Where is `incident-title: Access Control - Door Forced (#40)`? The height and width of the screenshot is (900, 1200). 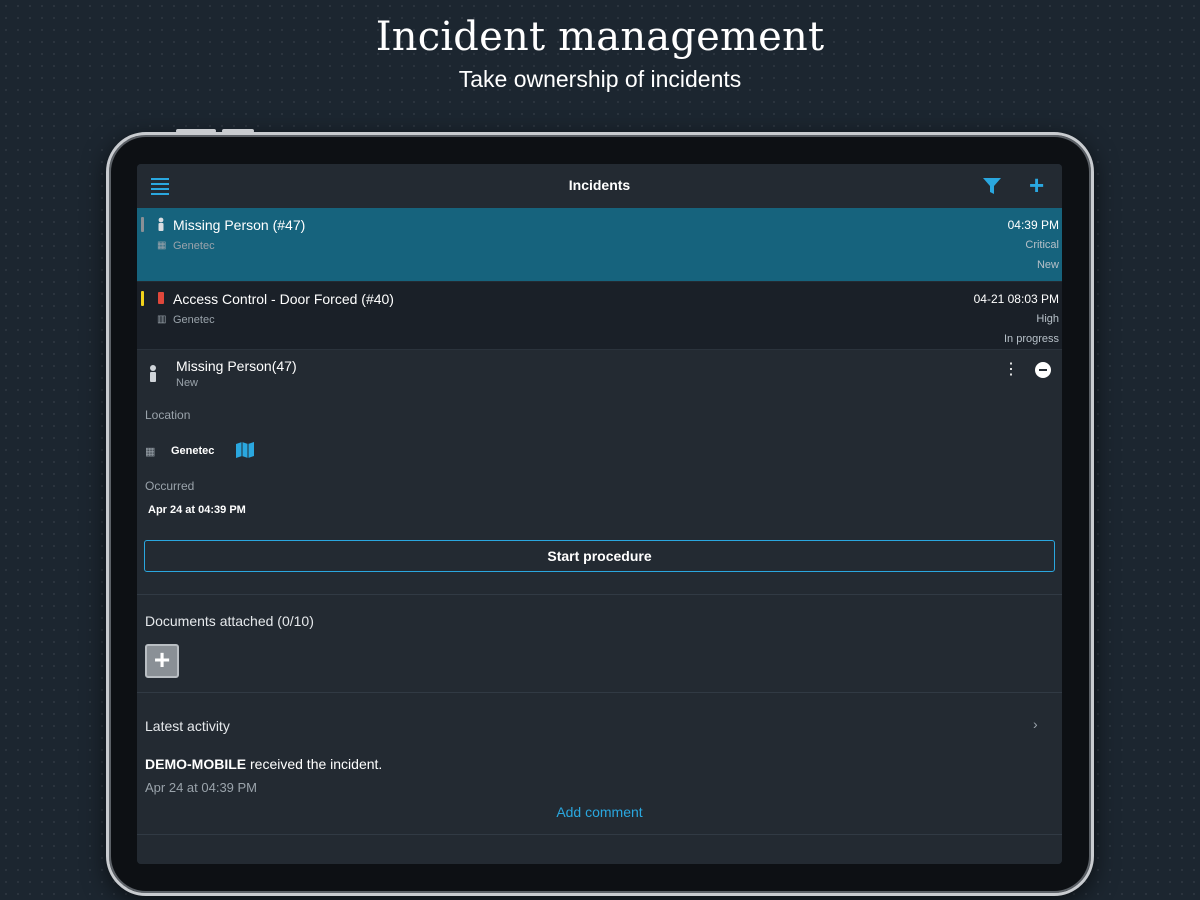 incident-title: Access Control - Door Forced (#40) is located at coordinates (283, 299).